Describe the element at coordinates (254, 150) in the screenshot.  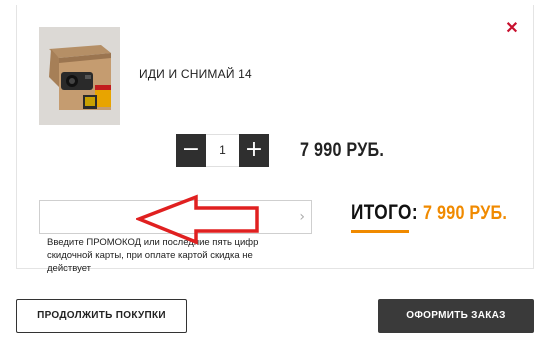
I see `quantity-increment-button: +` at that location.